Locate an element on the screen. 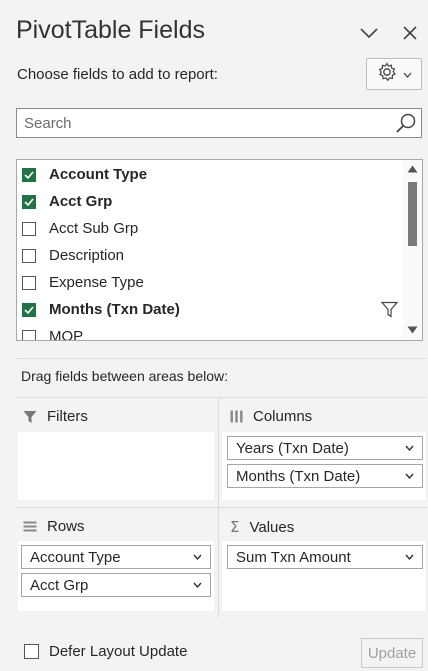 This screenshot has height=671, width=428. defer-layout-update: Defer Layout Update is located at coordinates (105, 651).